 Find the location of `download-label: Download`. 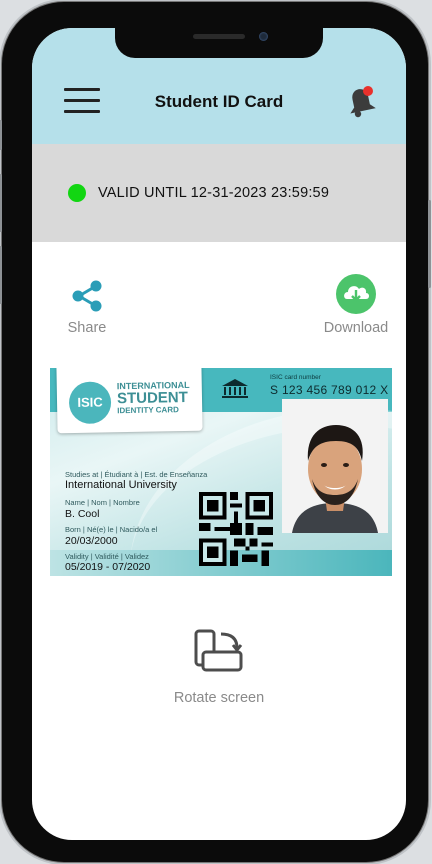

download-label: Download is located at coordinates (356, 328).